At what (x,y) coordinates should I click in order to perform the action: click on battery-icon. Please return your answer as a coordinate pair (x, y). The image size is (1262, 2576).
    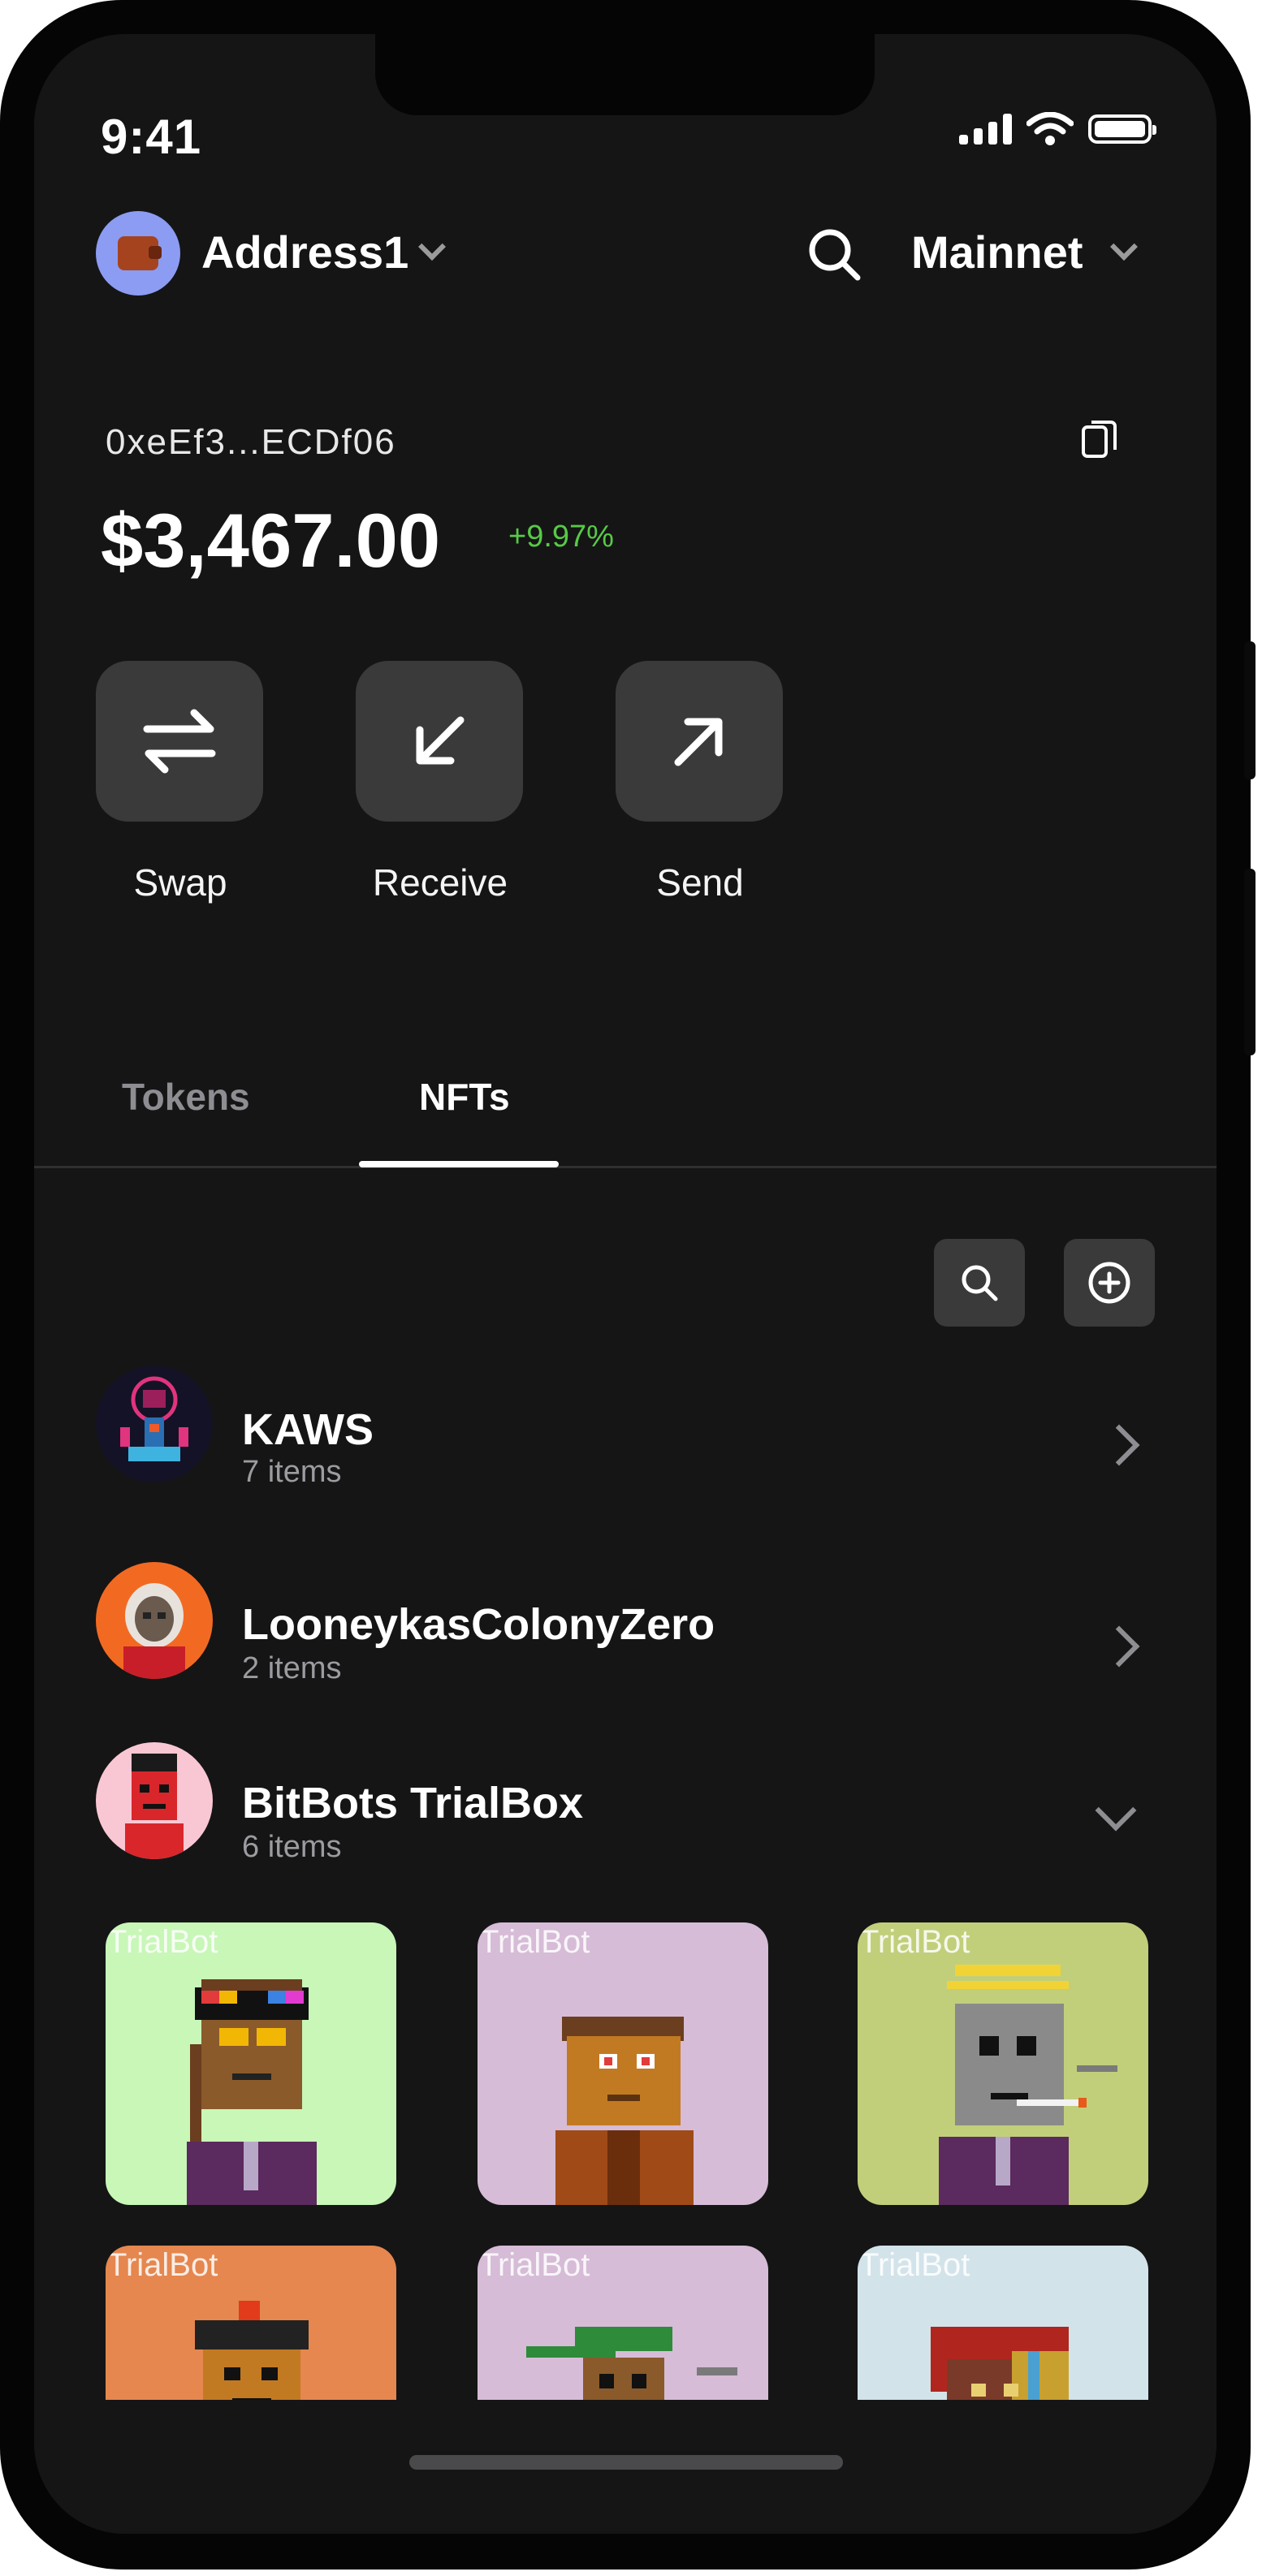
    Looking at the image, I should click on (1122, 129).